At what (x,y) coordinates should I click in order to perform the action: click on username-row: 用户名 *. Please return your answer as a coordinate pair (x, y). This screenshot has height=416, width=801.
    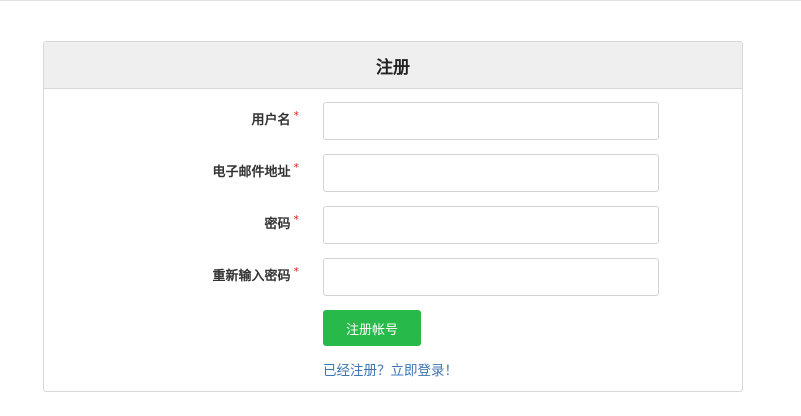
    Looking at the image, I should click on (393, 121).